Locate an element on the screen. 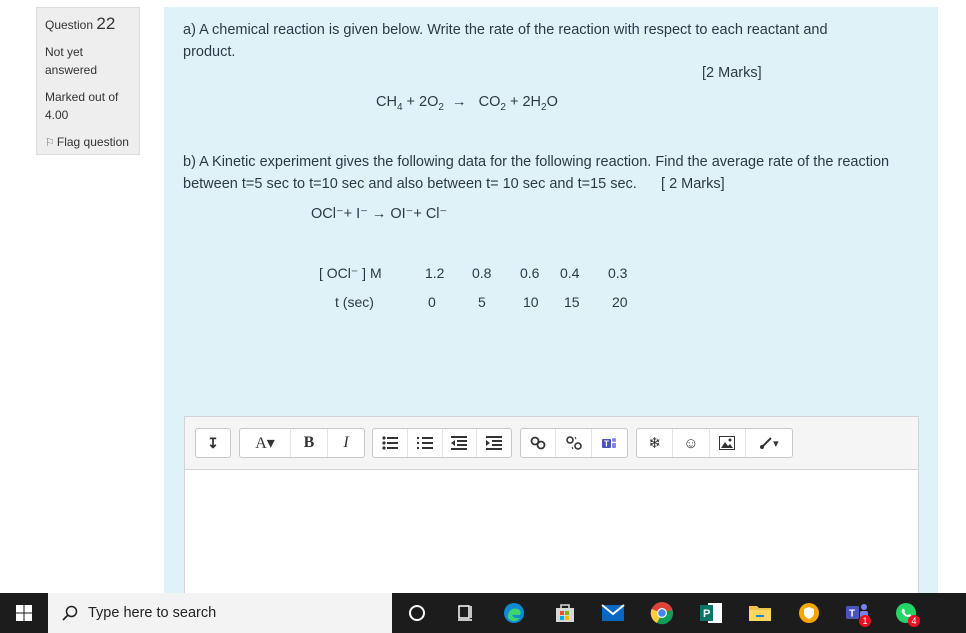  shield-icon is located at coordinates (809, 613).